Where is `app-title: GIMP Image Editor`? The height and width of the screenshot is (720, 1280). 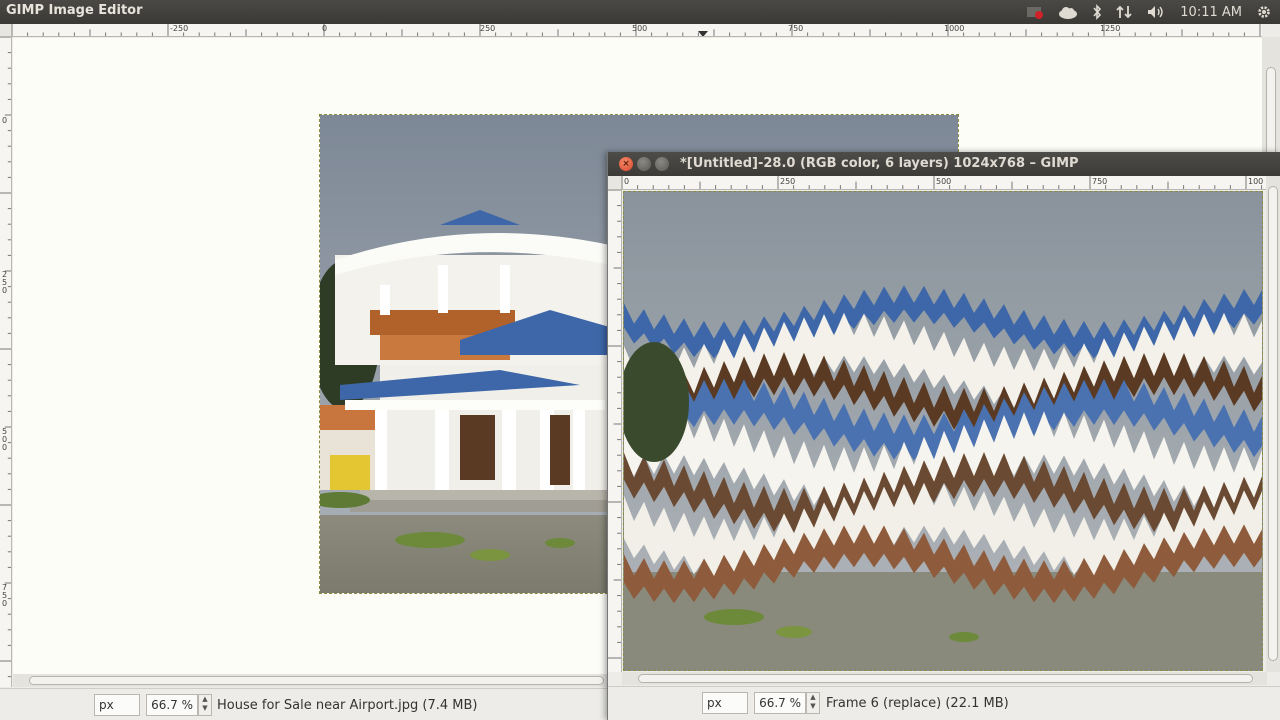
app-title: GIMP Image Editor is located at coordinates (74, 10).